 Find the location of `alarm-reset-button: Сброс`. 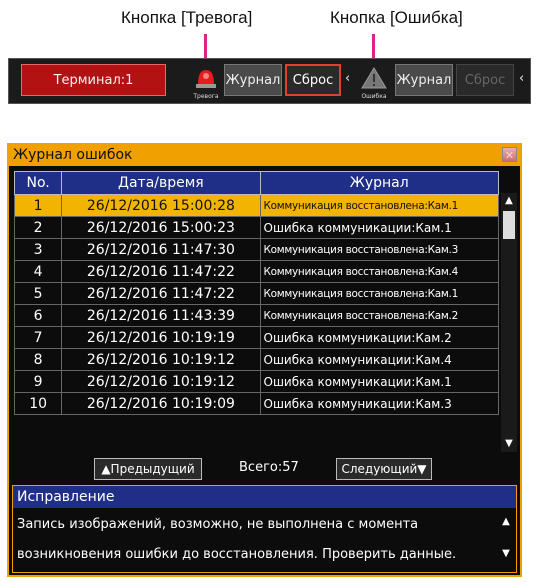

alarm-reset-button: Сброс is located at coordinates (313, 80).